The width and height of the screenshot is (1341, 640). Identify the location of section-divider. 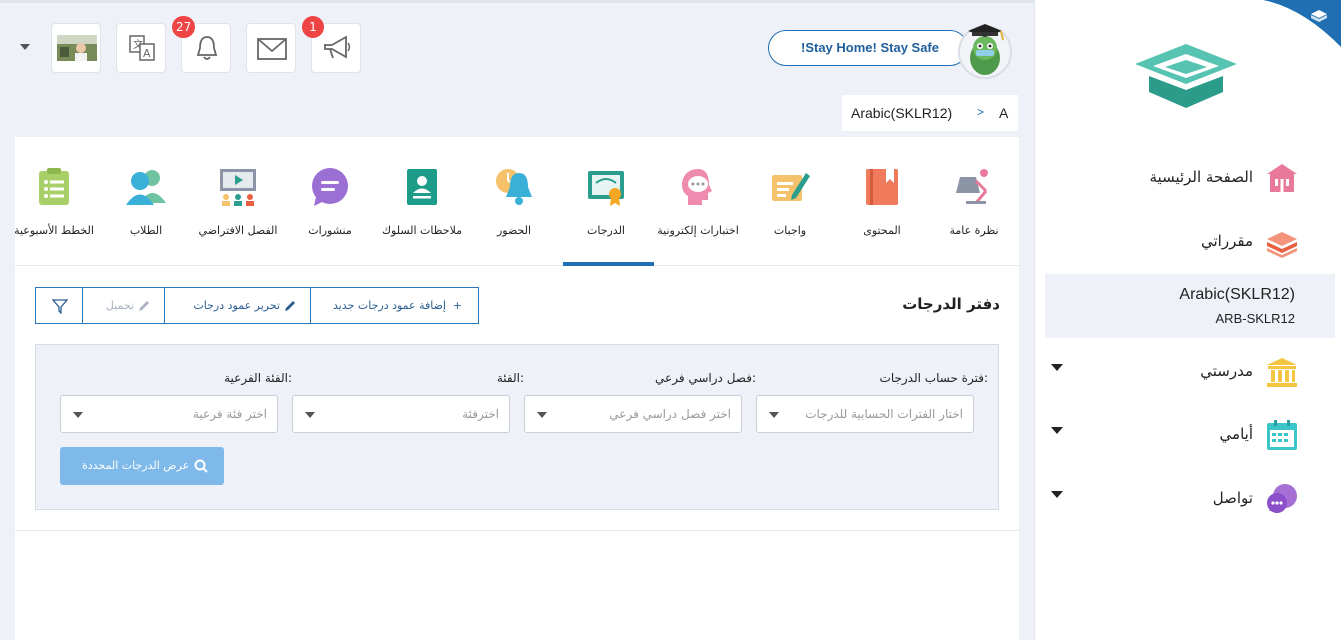
(517, 530).